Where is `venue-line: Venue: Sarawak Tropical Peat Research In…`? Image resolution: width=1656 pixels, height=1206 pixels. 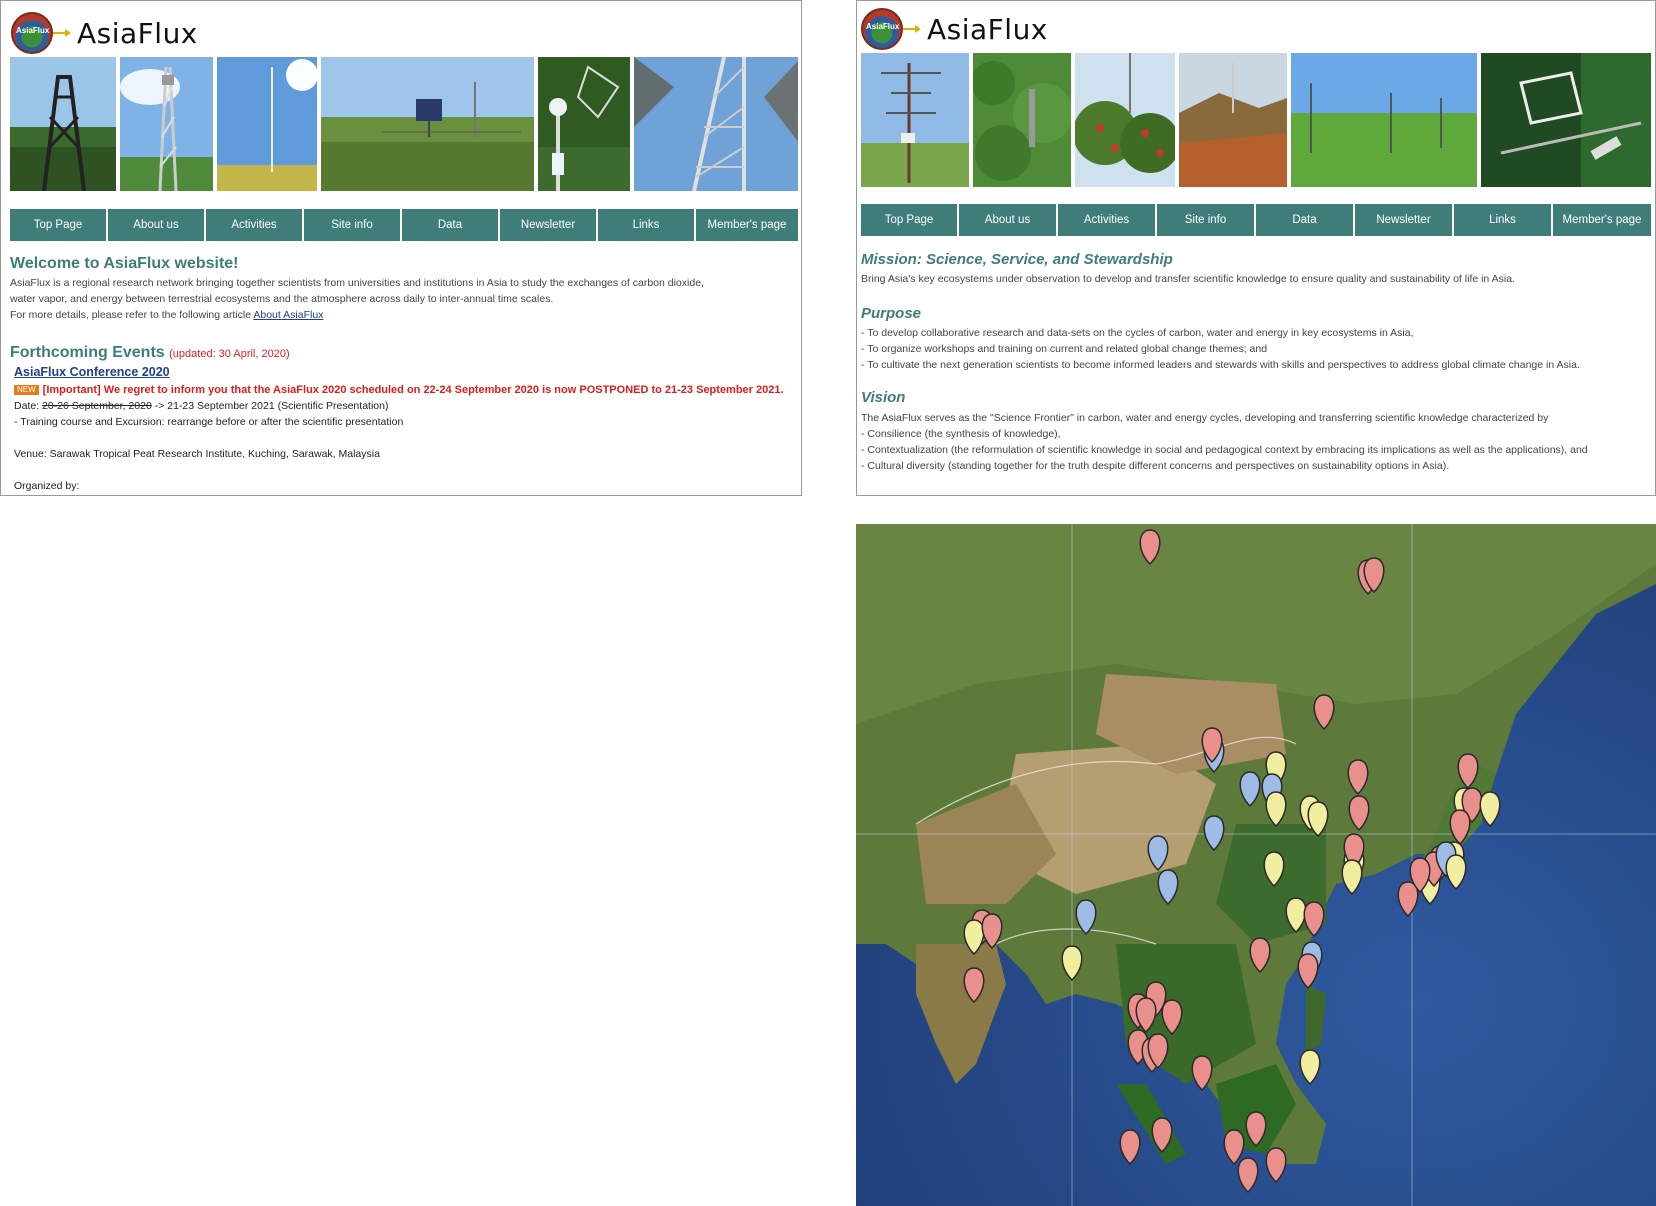 venue-line: Venue: Sarawak Tropical Peat Research In… is located at coordinates (197, 454).